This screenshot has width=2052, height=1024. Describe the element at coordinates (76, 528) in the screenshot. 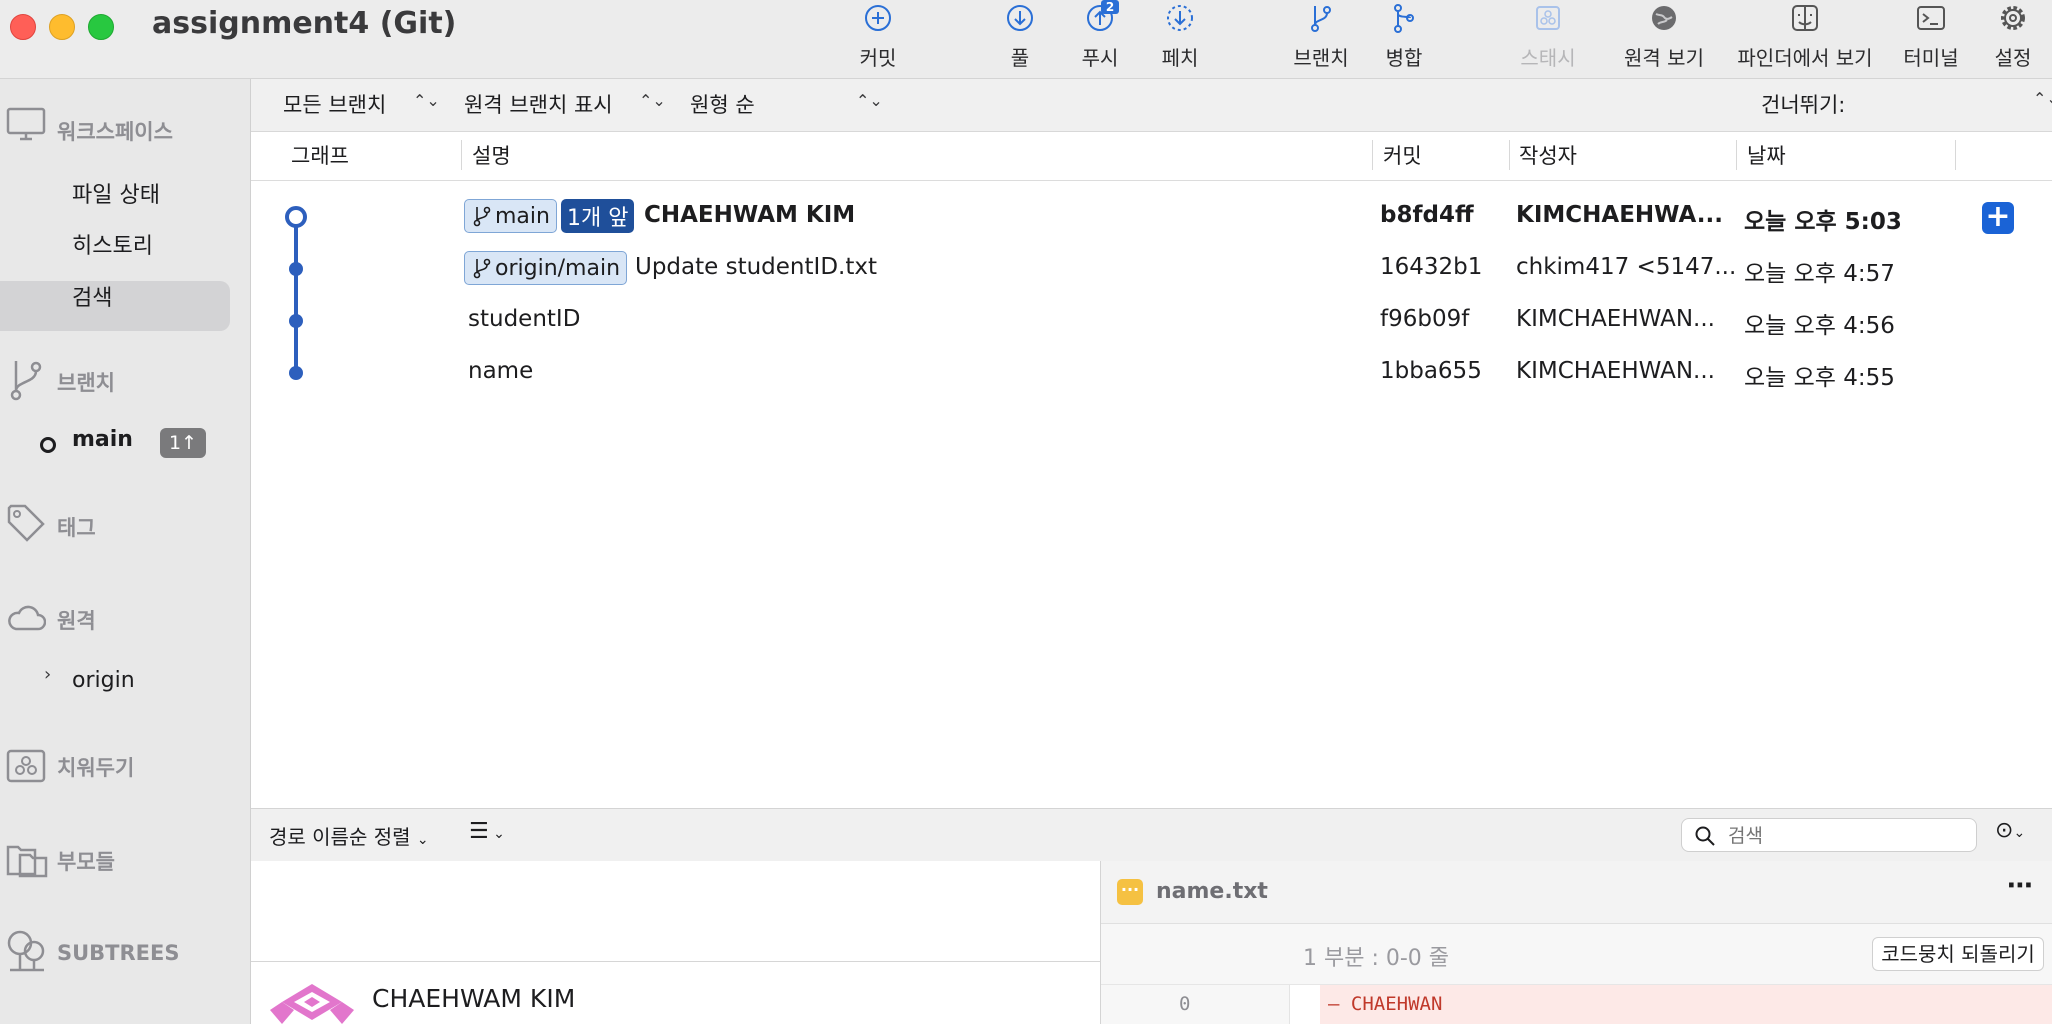

I see `sidebar-tags-header: 태그` at that location.